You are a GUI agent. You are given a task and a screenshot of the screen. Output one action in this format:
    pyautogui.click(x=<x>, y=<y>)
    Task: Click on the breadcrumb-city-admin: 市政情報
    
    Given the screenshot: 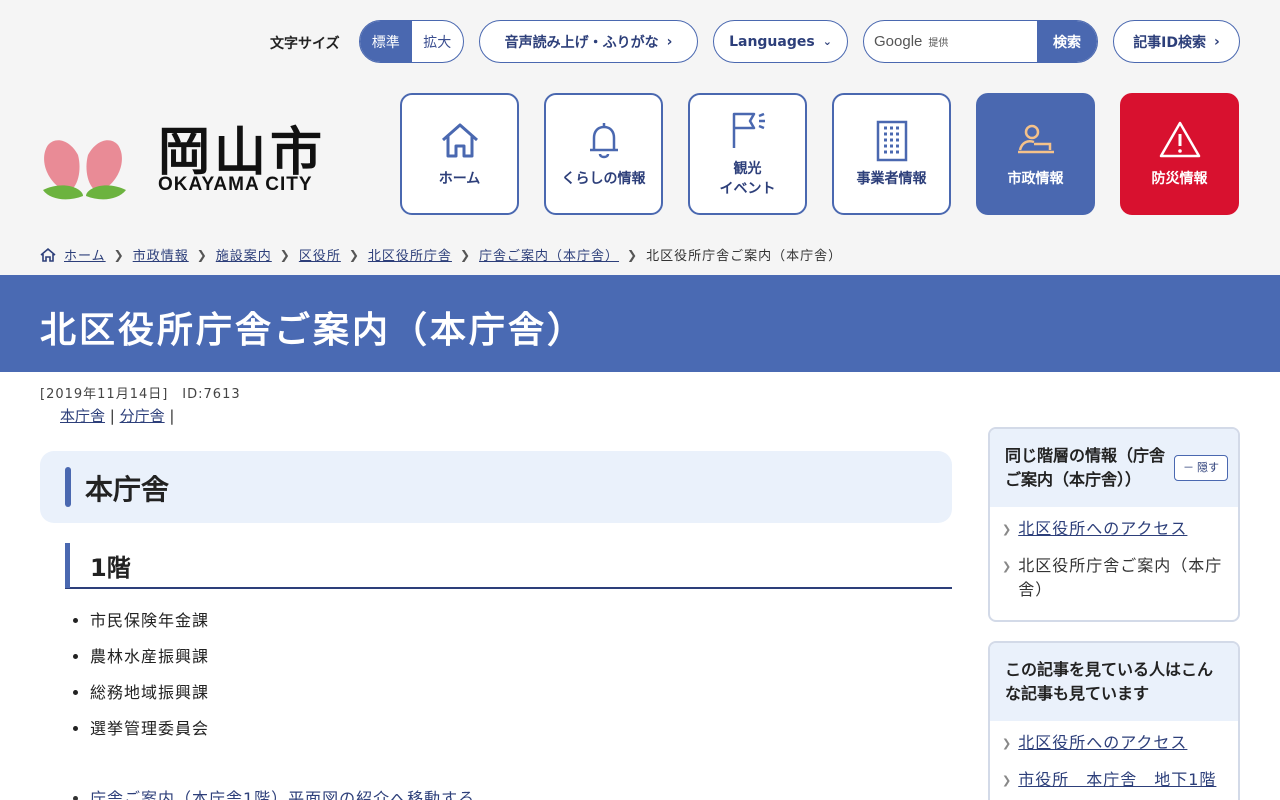 What is the action you would take?
    pyautogui.click(x=161, y=254)
    